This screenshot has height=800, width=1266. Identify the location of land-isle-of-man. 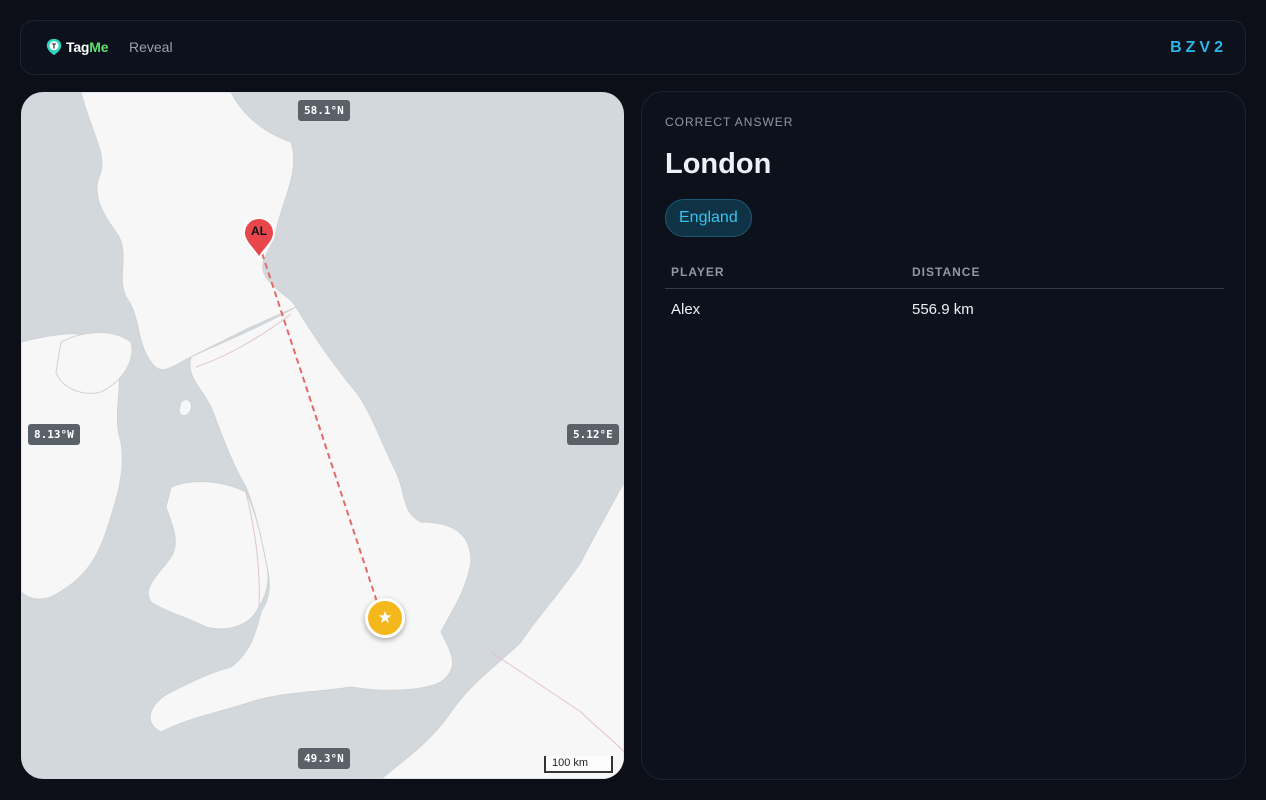
(185, 408).